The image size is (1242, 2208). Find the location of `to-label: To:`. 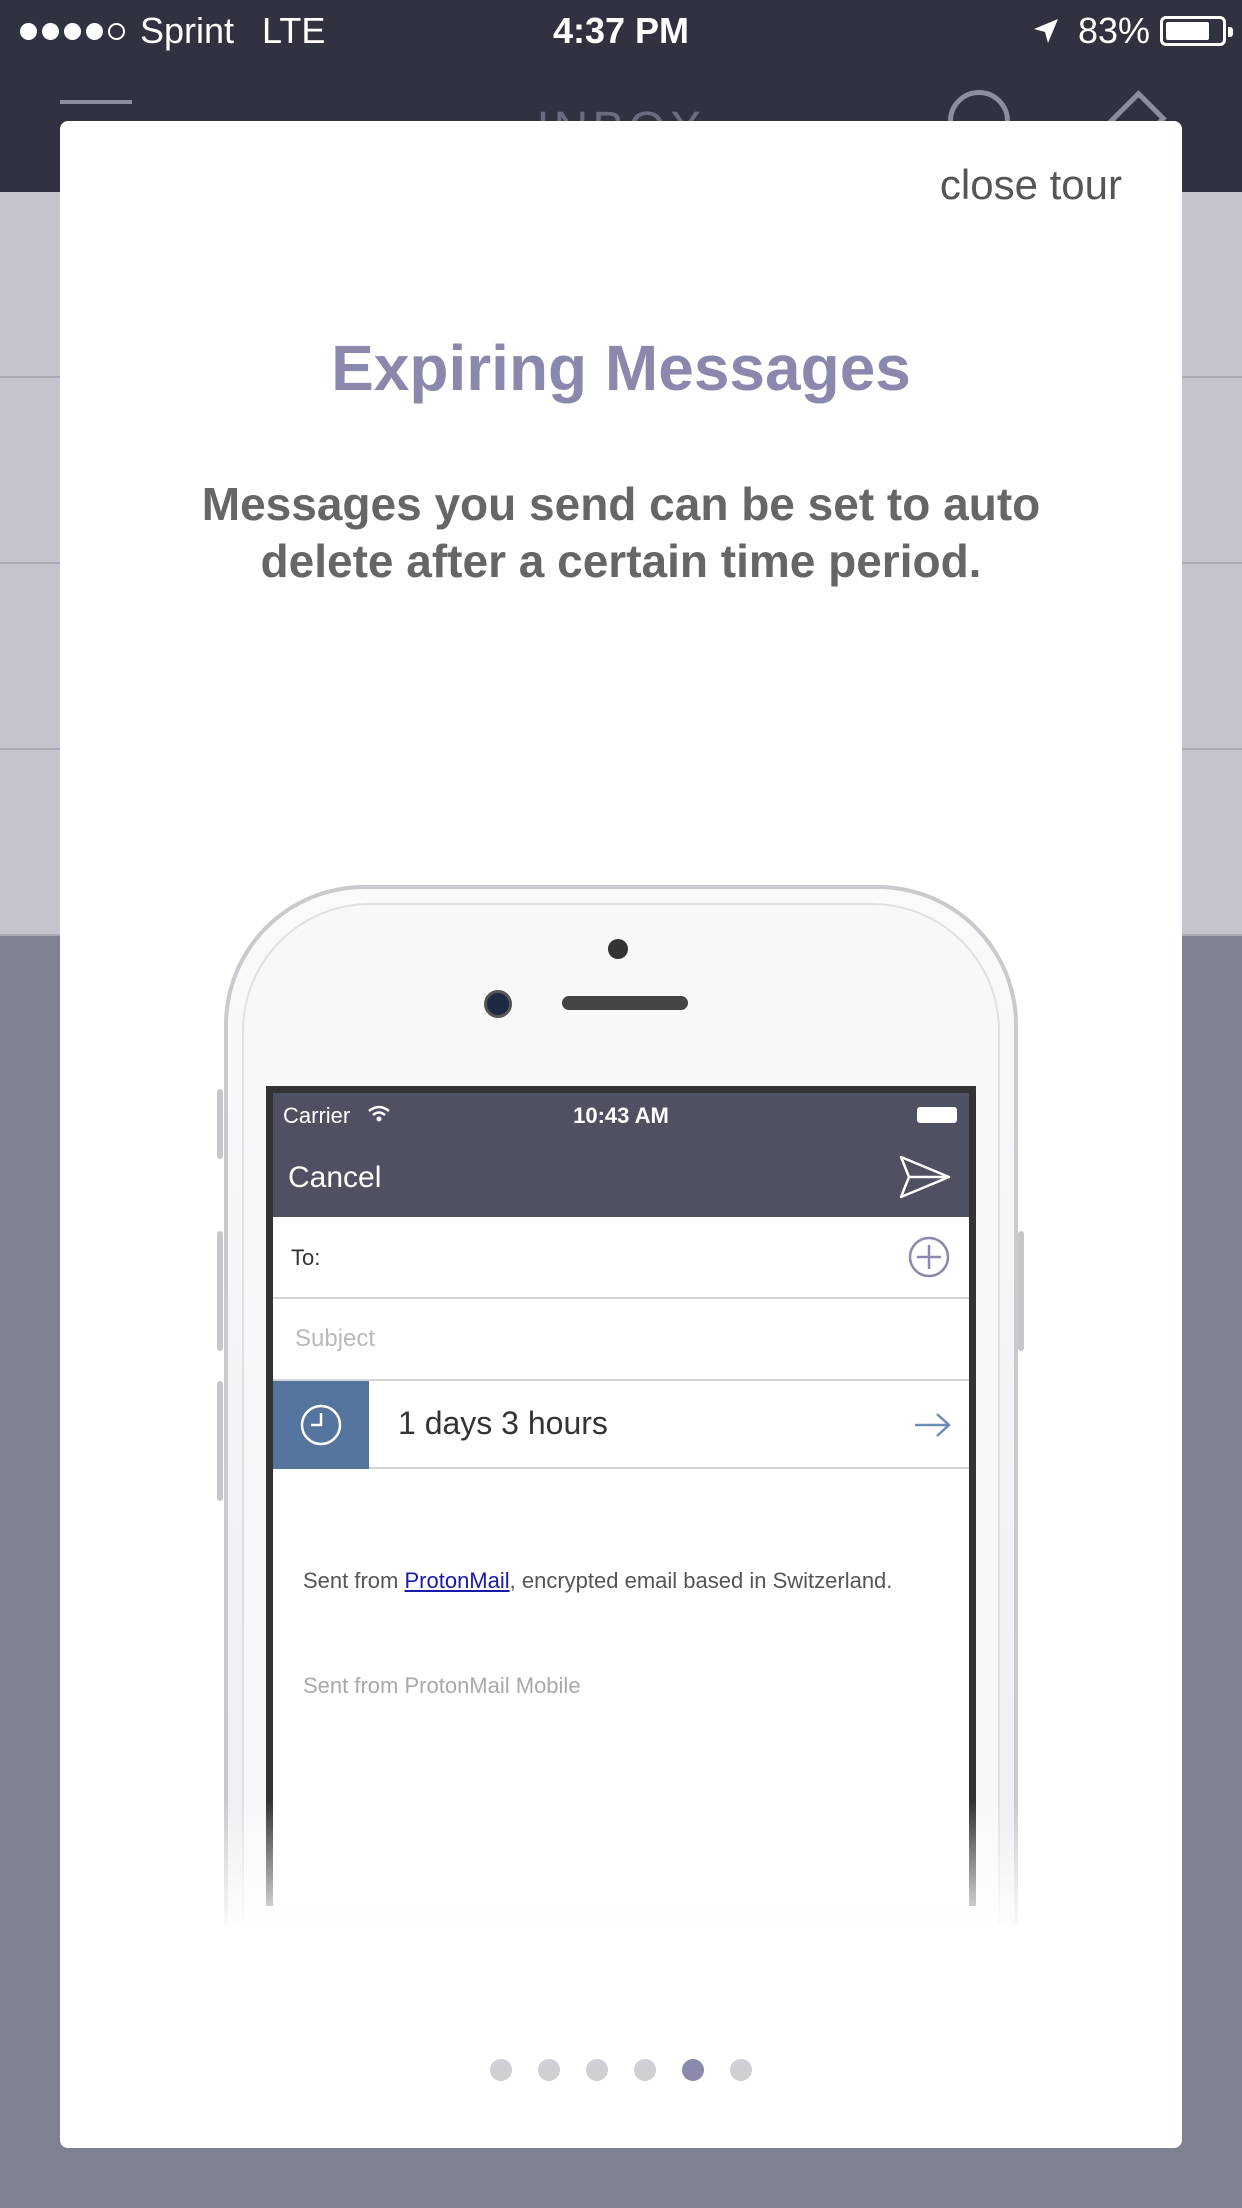

to-label: To: is located at coordinates (306, 1257).